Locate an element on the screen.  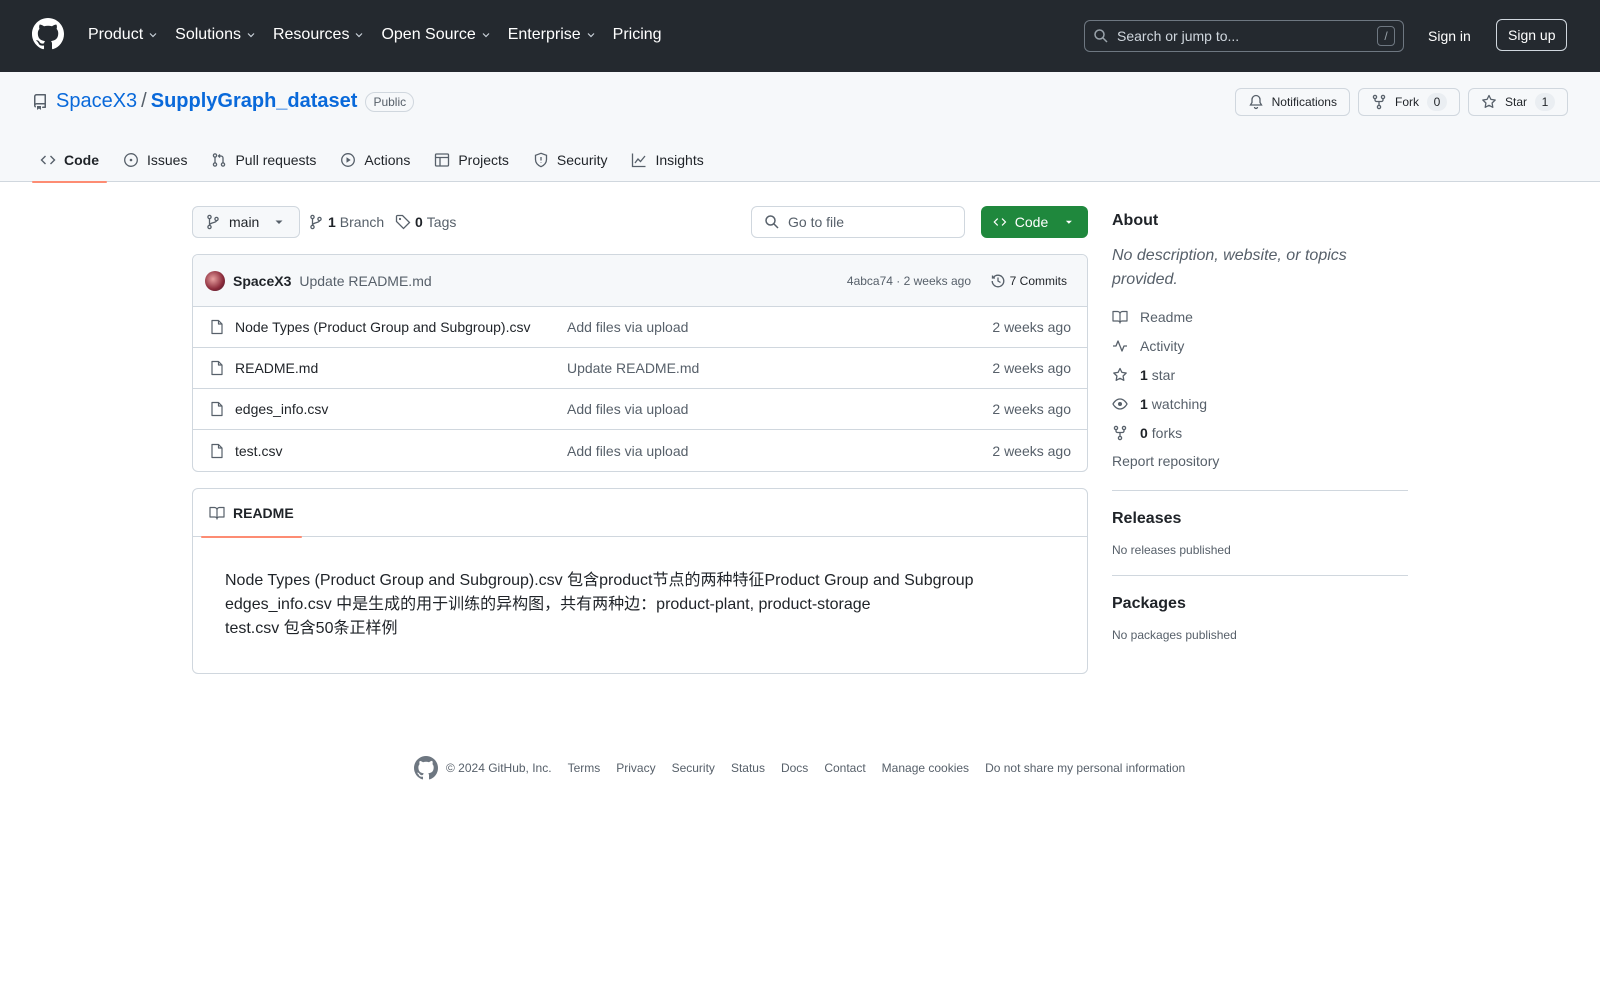
file-name: README.md is located at coordinates (276, 368).